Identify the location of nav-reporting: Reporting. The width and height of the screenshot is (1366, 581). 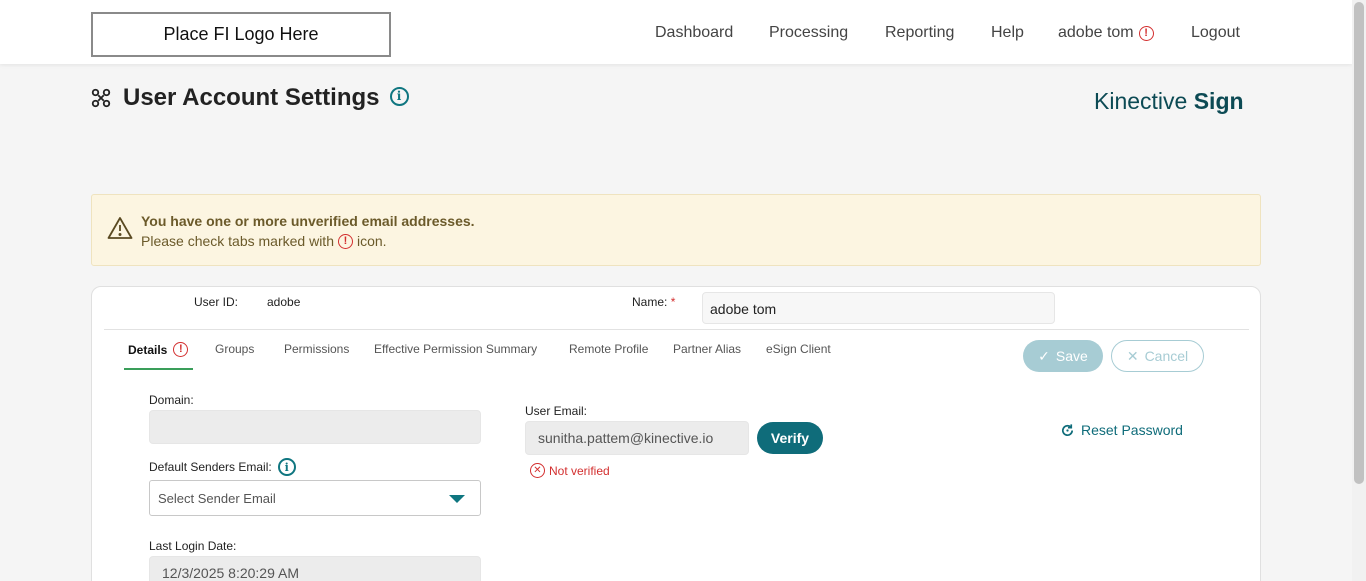
(919, 33).